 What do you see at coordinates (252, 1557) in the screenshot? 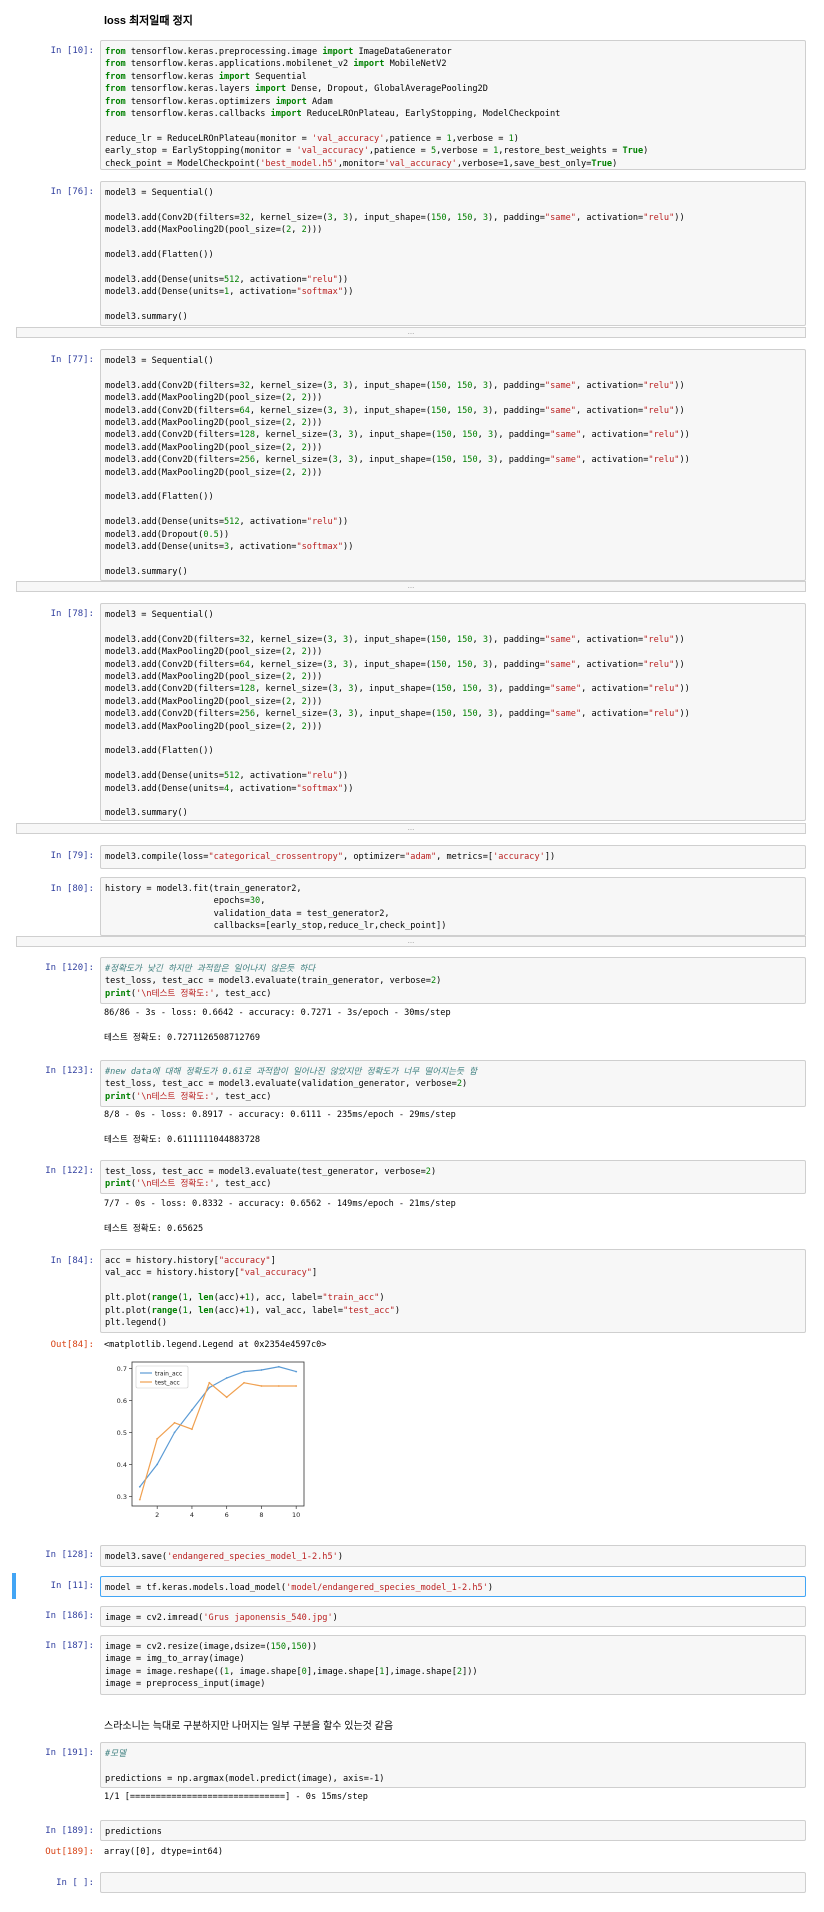
I see `code-token: 'endangered_species_model_1-2.h5'` at bounding box center [252, 1557].